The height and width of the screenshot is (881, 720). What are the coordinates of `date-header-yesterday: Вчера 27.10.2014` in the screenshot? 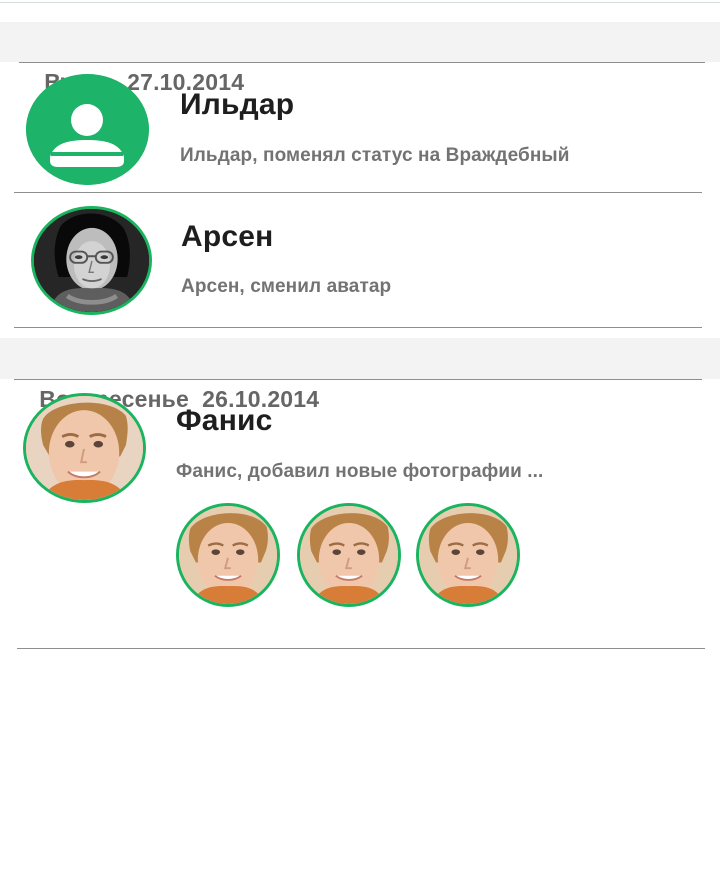 It's located at (360, 58).